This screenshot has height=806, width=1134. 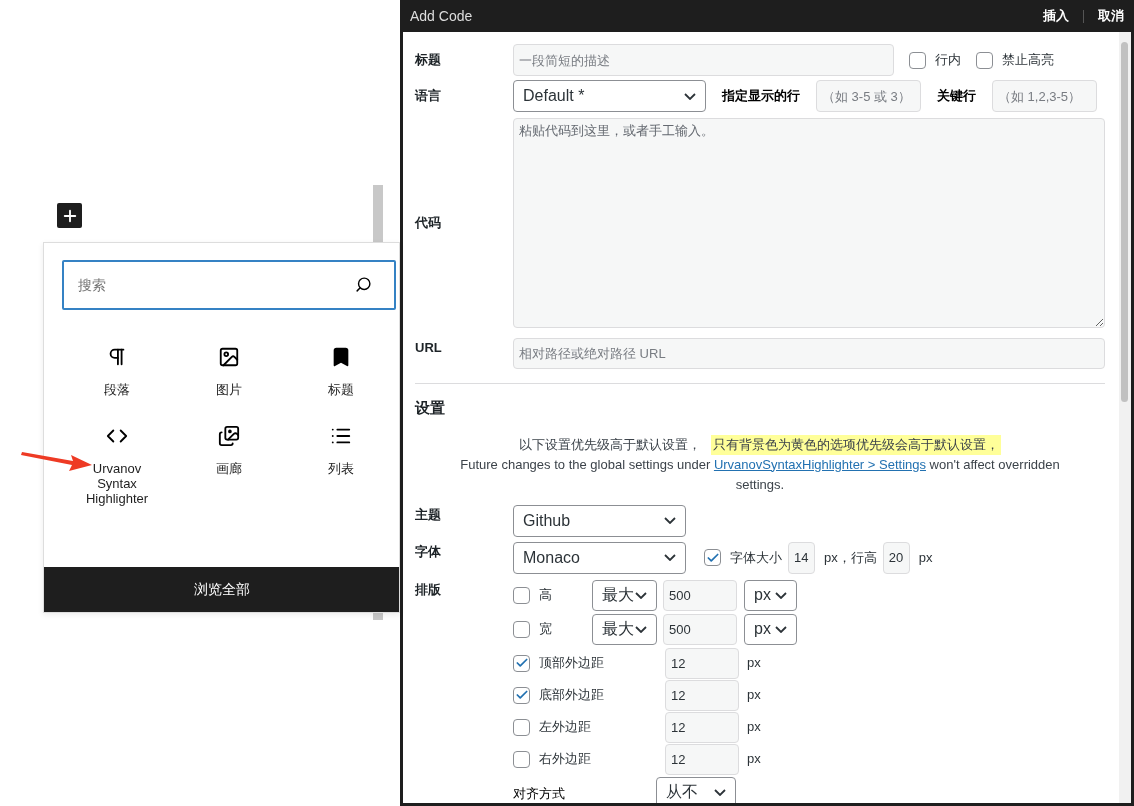 What do you see at coordinates (703, 60) in the screenshot?
I see `input-field: 一段简短的描述` at bounding box center [703, 60].